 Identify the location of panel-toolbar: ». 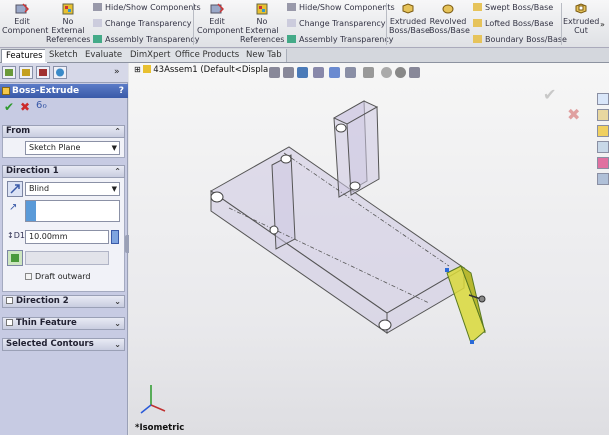
(64, 73).